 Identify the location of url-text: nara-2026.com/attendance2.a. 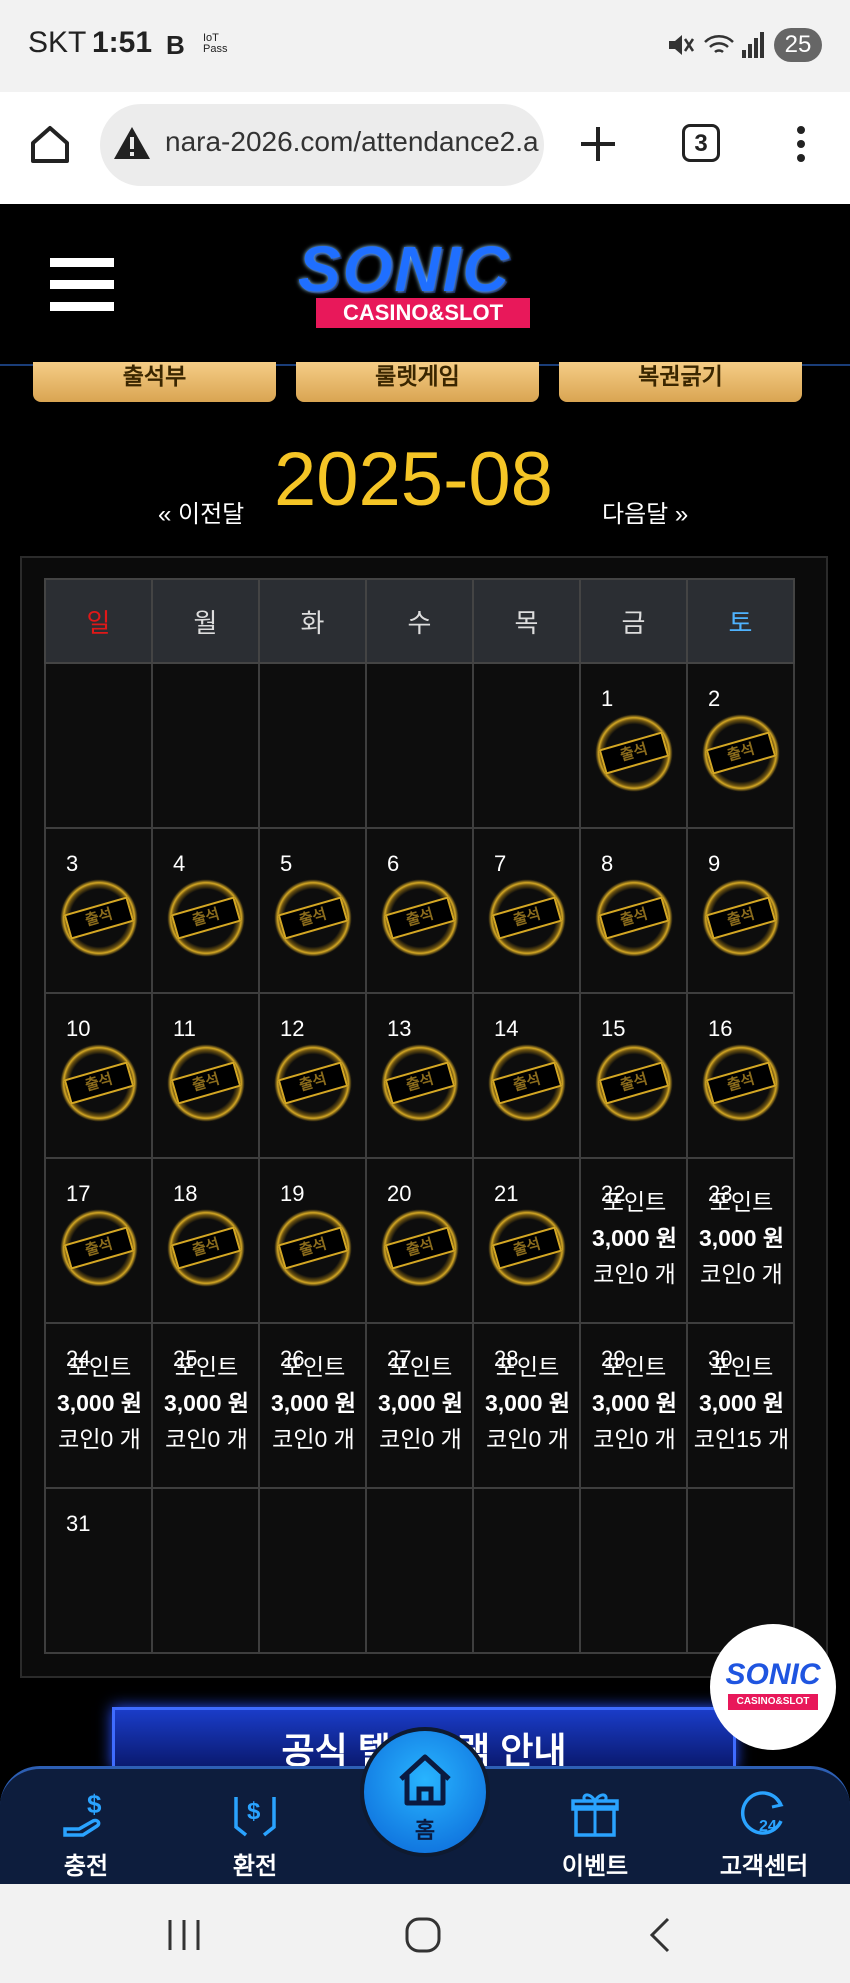
(352, 142).